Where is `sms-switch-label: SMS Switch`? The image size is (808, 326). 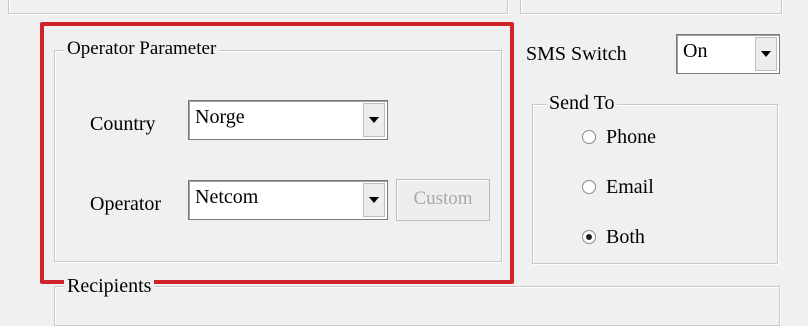 sms-switch-label: SMS Switch is located at coordinates (576, 54).